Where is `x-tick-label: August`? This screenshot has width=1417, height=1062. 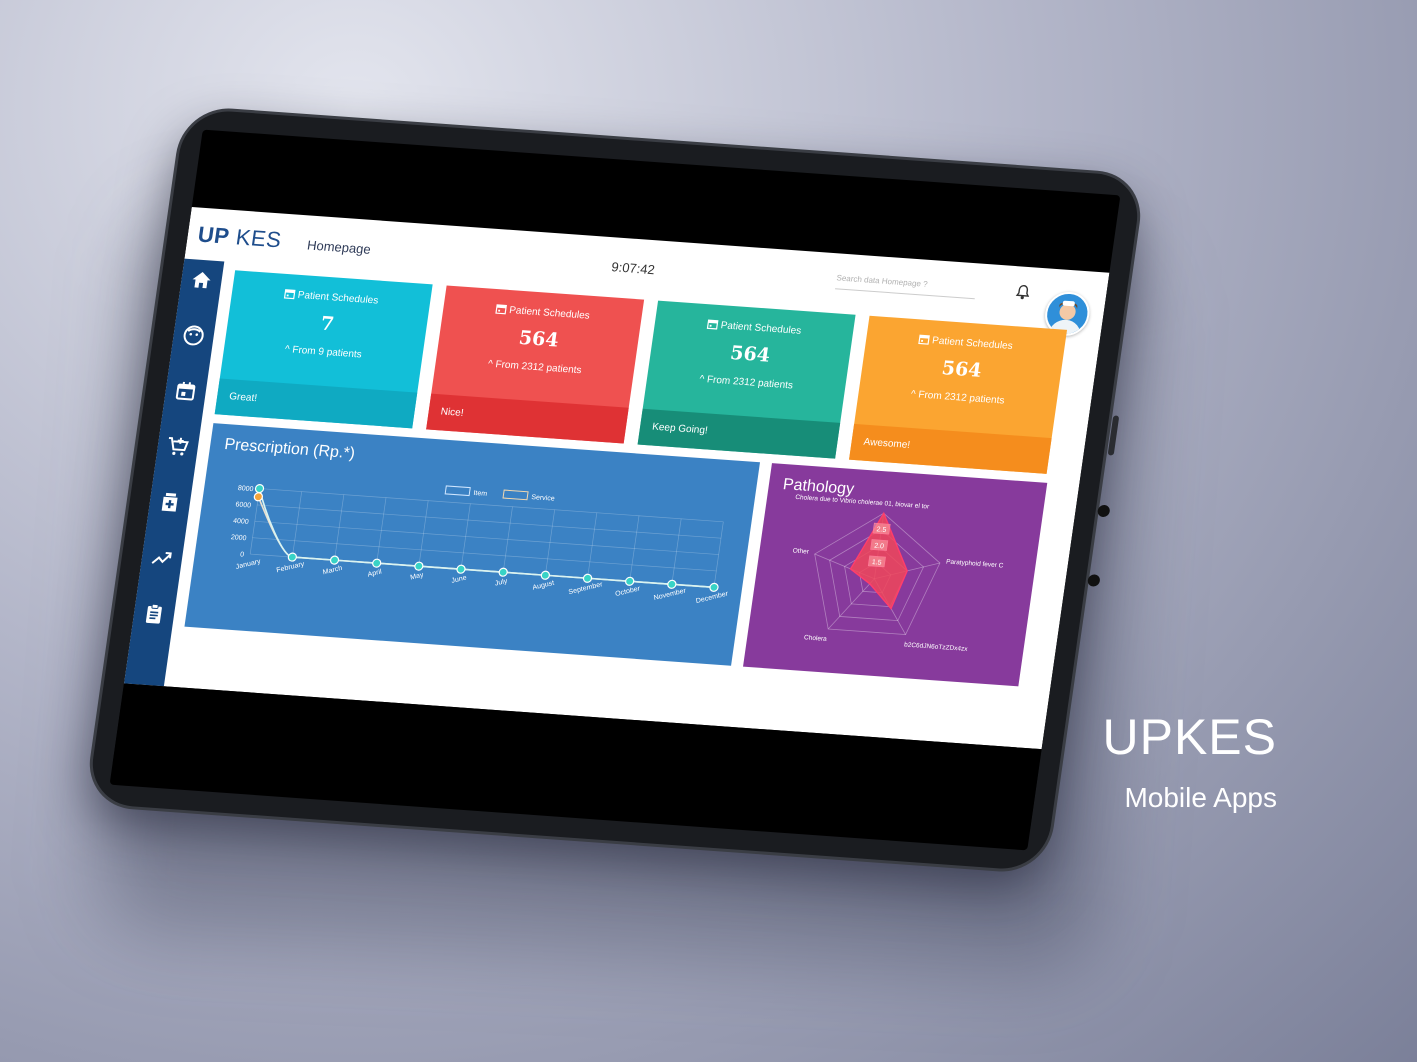 x-tick-label: August is located at coordinates (543, 586).